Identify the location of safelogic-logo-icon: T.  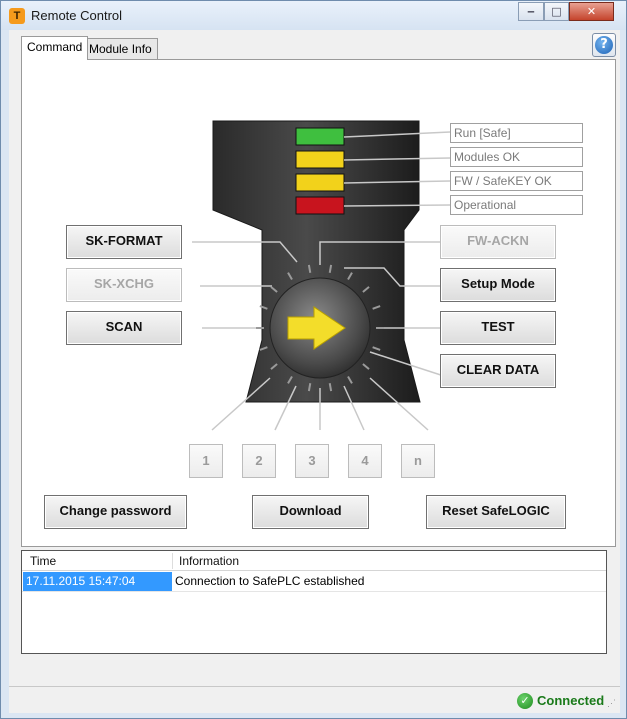
(17, 16).